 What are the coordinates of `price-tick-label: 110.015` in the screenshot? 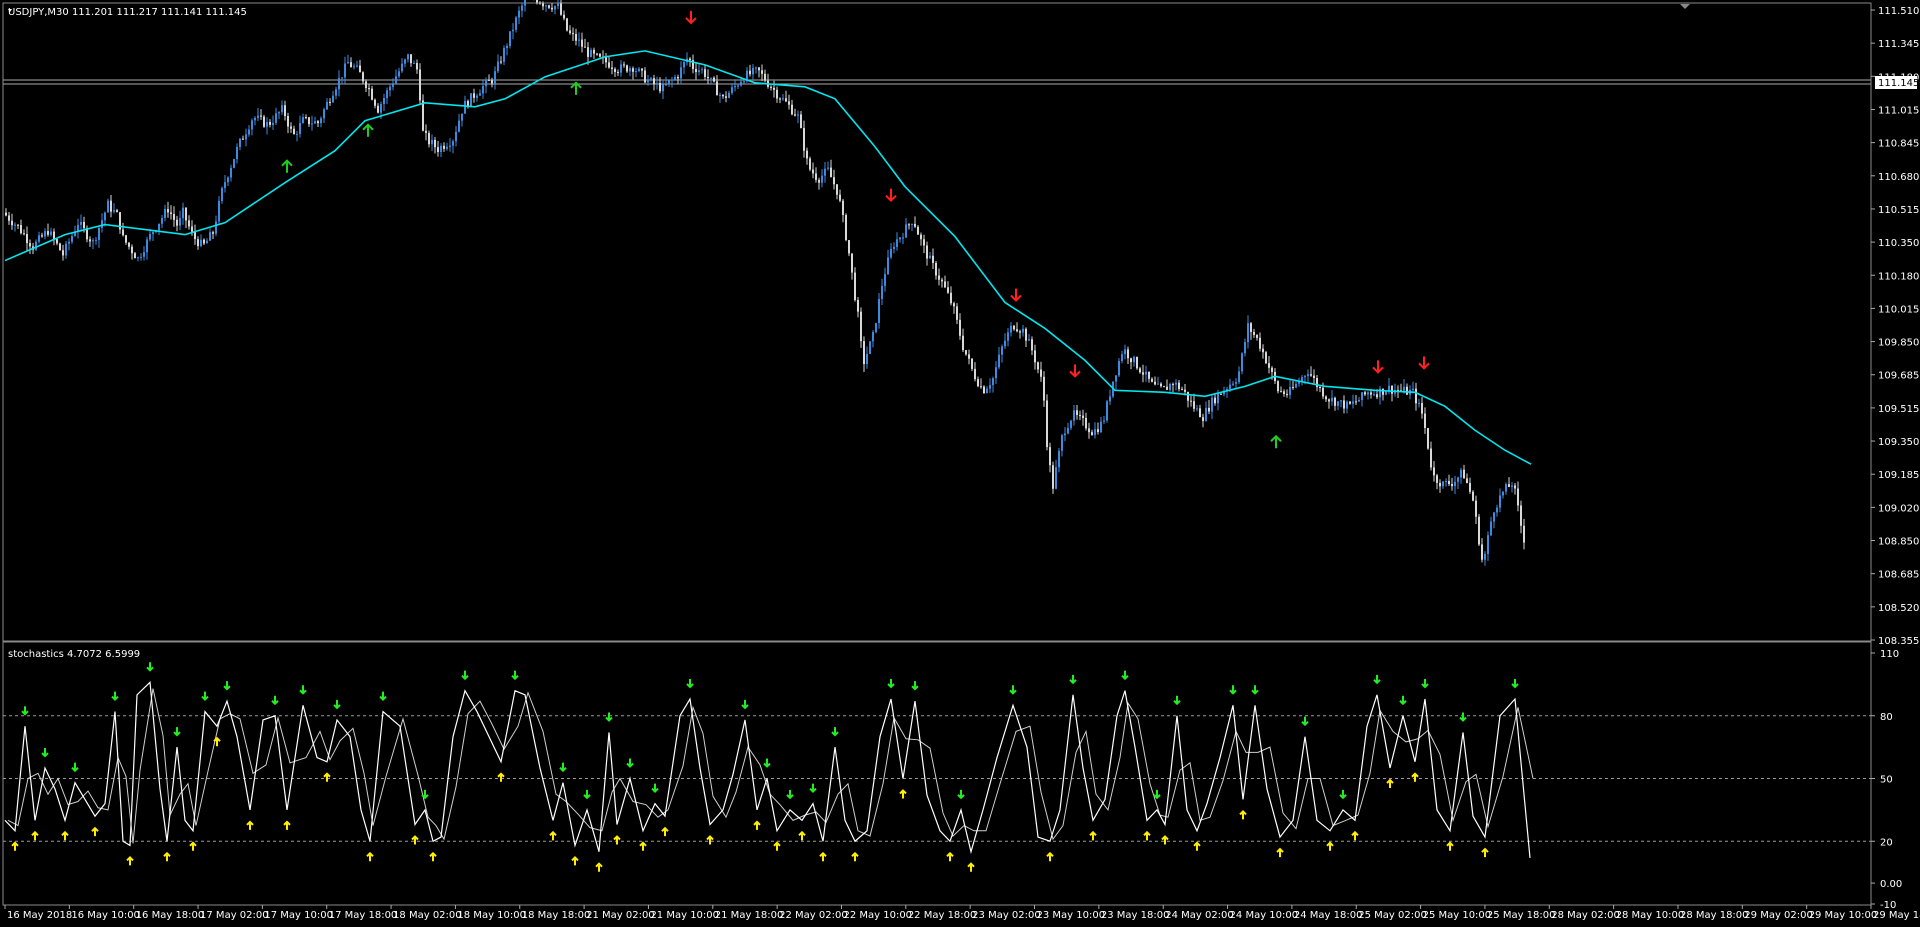 It's located at (1898, 309).